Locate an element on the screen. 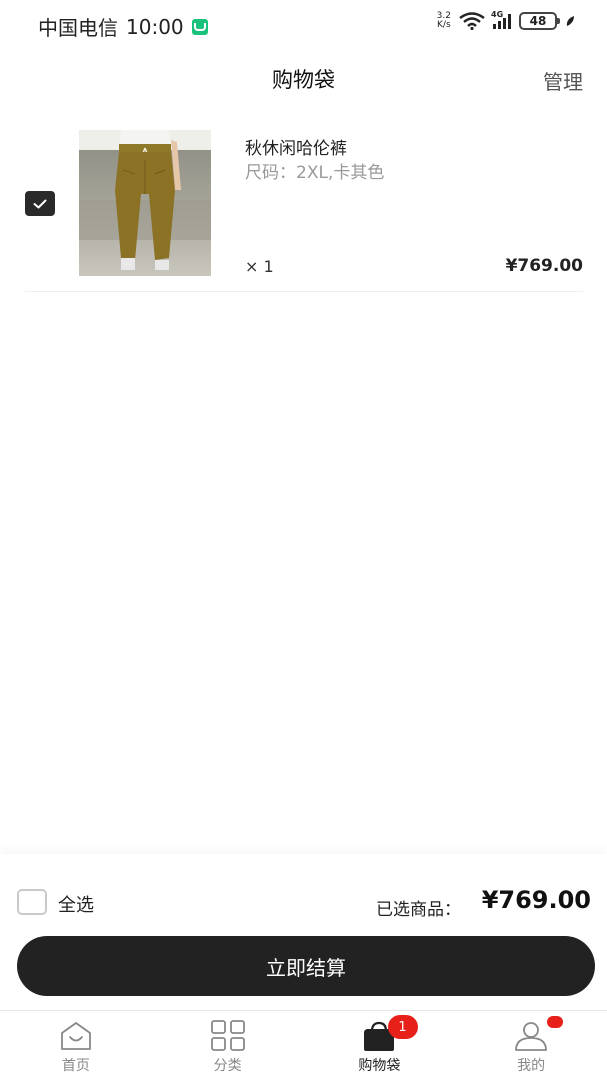 The height and width of the screenshot is (1080, 607). status-bar: 中国电信 10:00 3.2 K/s 4G 48 is located at coordinates (303, 24).